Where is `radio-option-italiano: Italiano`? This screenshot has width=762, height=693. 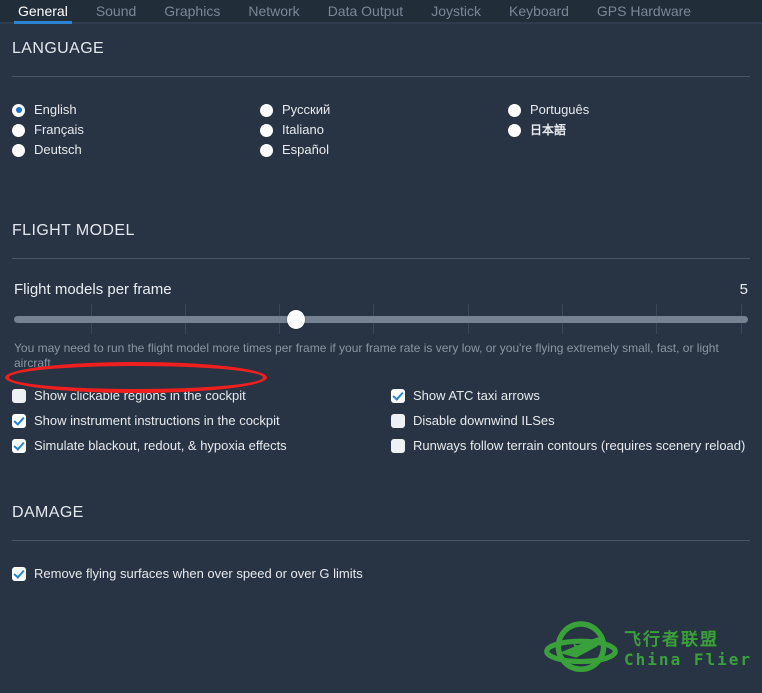
radio-option-italiano: Italiano is located at coordinates (384, 130).